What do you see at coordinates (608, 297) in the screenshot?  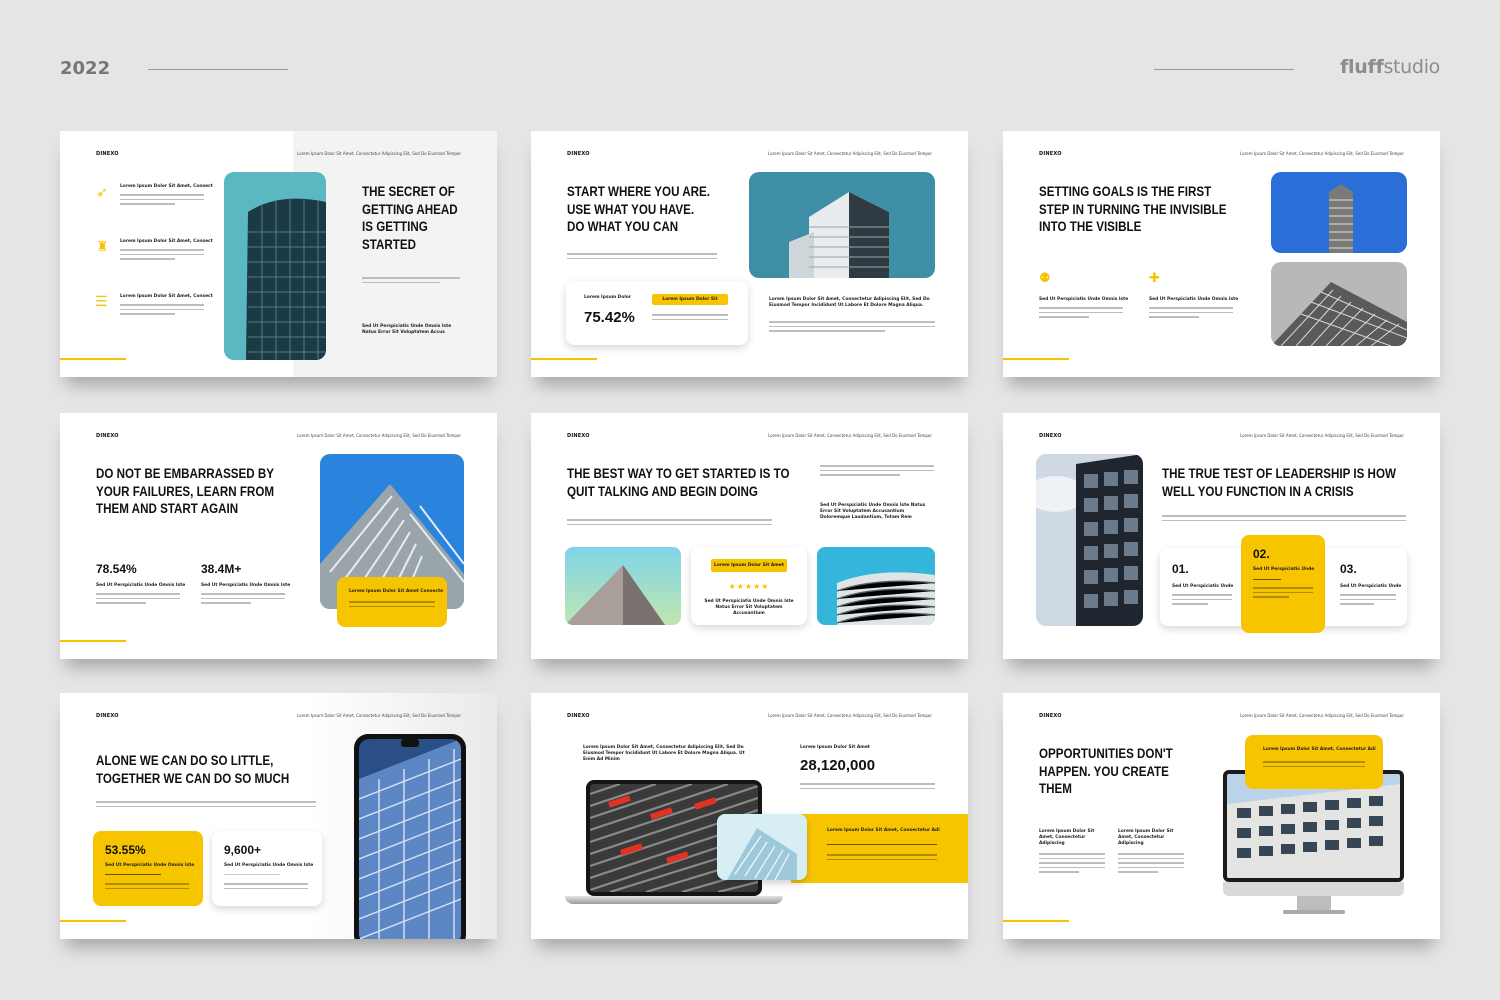 I see `s2-card-label: Lorem Ipsum Dolor` at bounding box center [608, 297].